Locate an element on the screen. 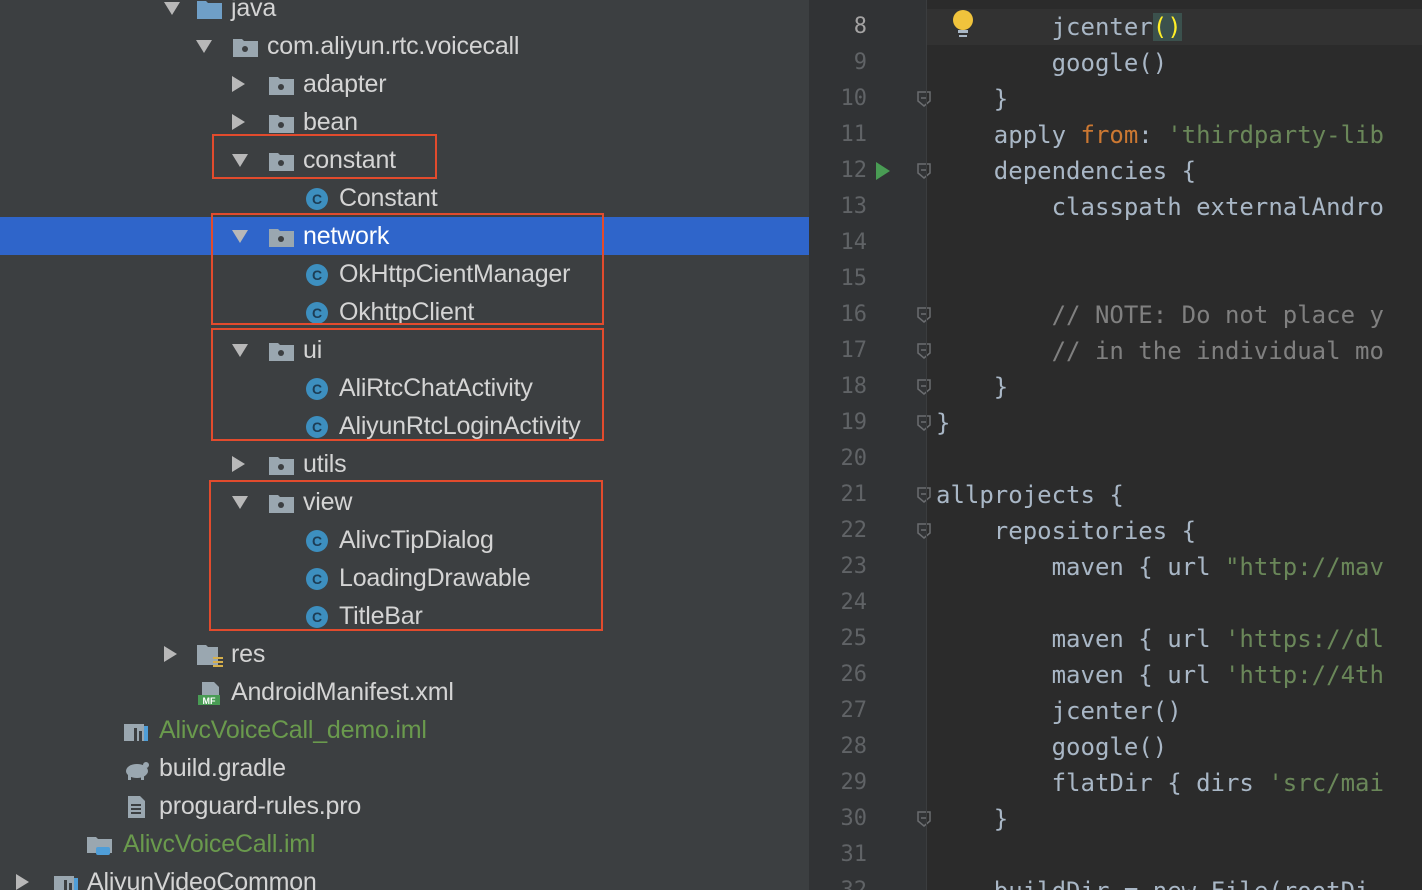 The image size is (1422, 890). line-number: 31 is located at coordinates (854, 854).